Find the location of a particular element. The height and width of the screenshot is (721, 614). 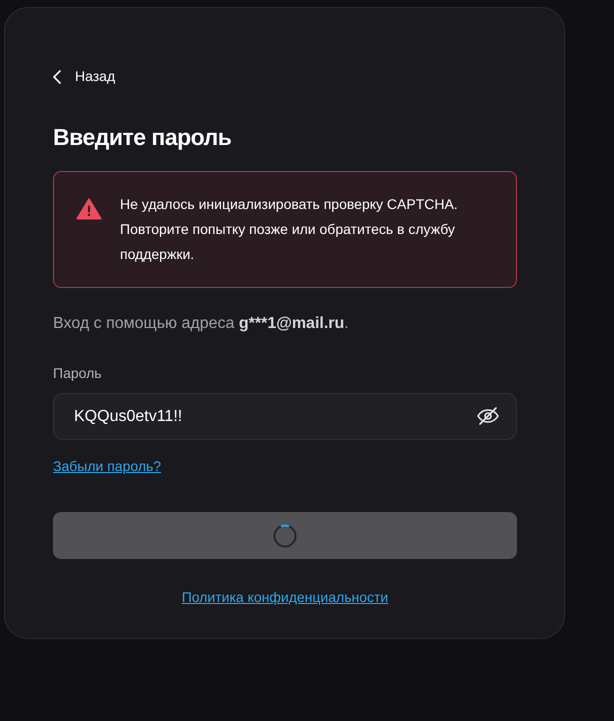

alert-message: Не удалось инициализировать проверку CAPTCHA. Повторите попытку позже или обратитесь в службу поддержки. is located at coordinates (289, 229).